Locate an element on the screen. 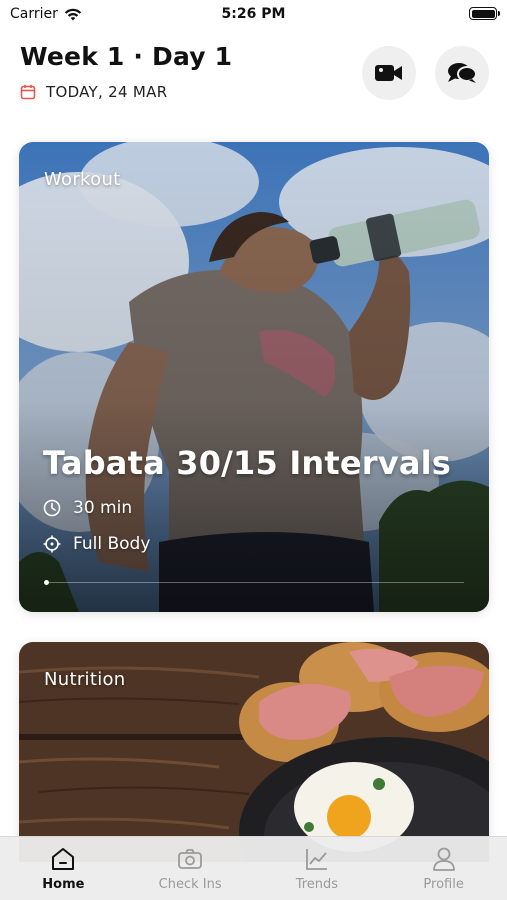  user-icon is located at coordinates (443, 859).